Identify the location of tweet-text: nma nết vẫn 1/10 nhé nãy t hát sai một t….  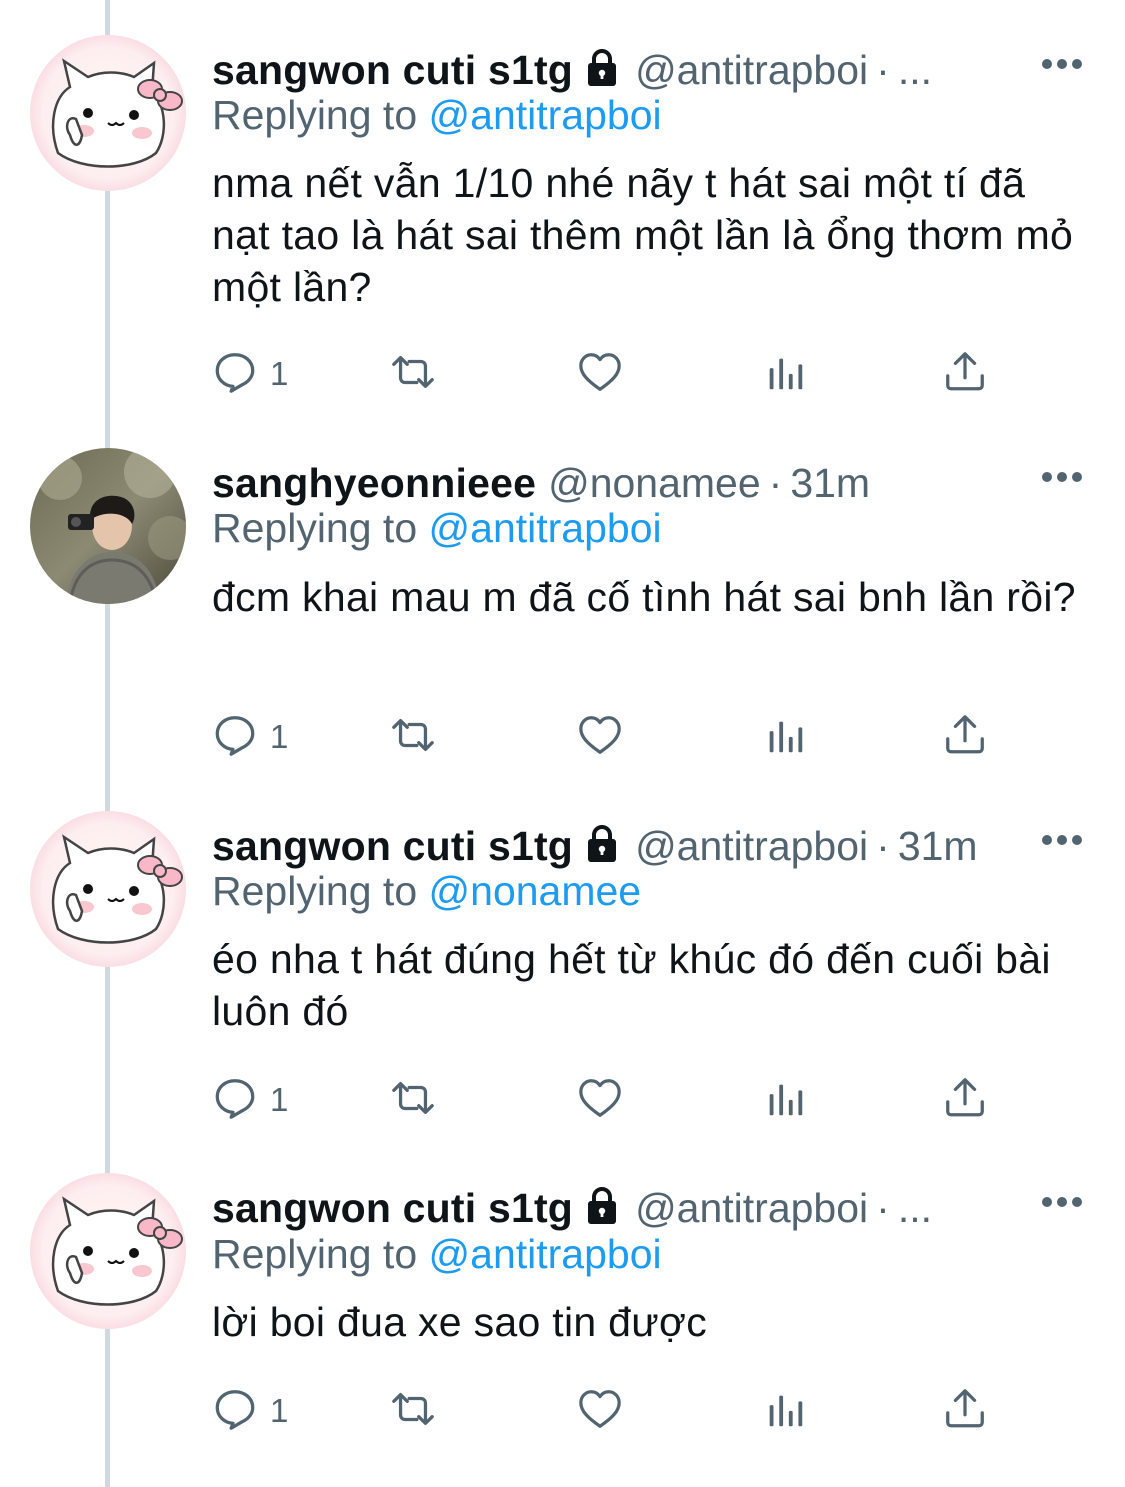
(643, 235).